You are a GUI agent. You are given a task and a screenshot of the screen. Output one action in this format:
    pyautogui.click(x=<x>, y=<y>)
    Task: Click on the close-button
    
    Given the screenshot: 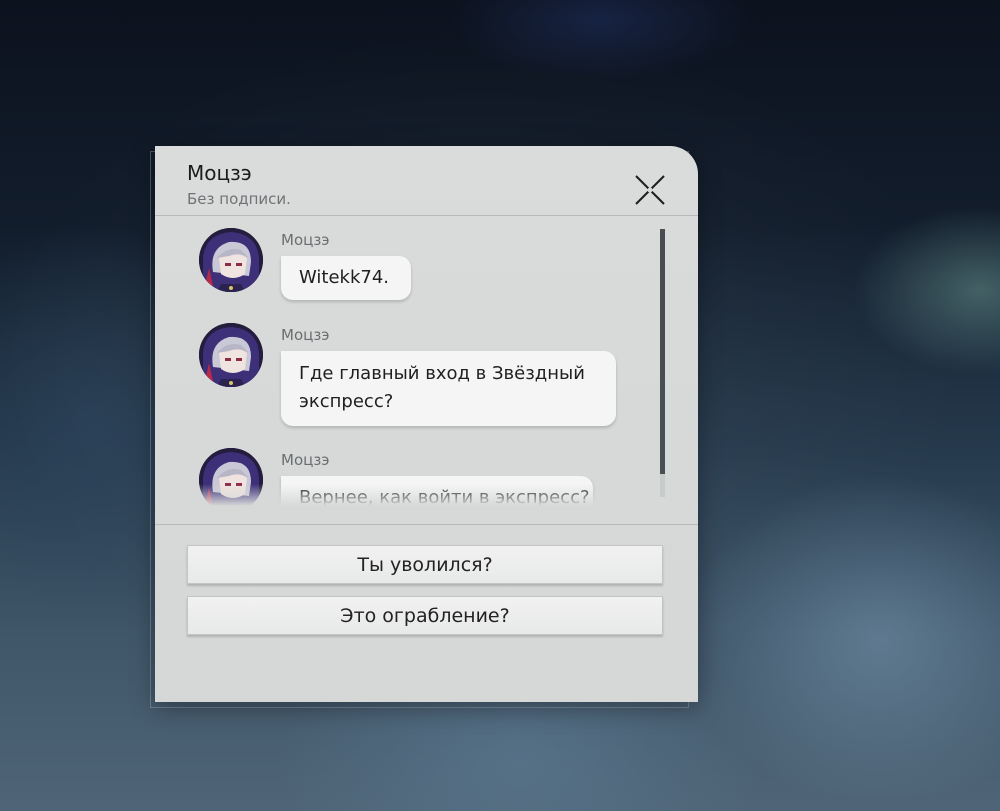 What is the action you would take?
    pyautogui.click(x=650, y=190)
    